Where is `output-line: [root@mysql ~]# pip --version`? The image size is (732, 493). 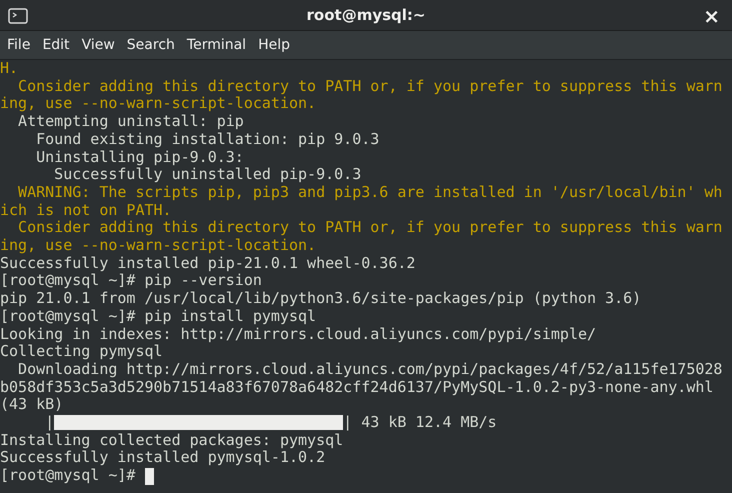 output-line: [root@mysql ~]# pip --version is located at coordinates (131, 281).